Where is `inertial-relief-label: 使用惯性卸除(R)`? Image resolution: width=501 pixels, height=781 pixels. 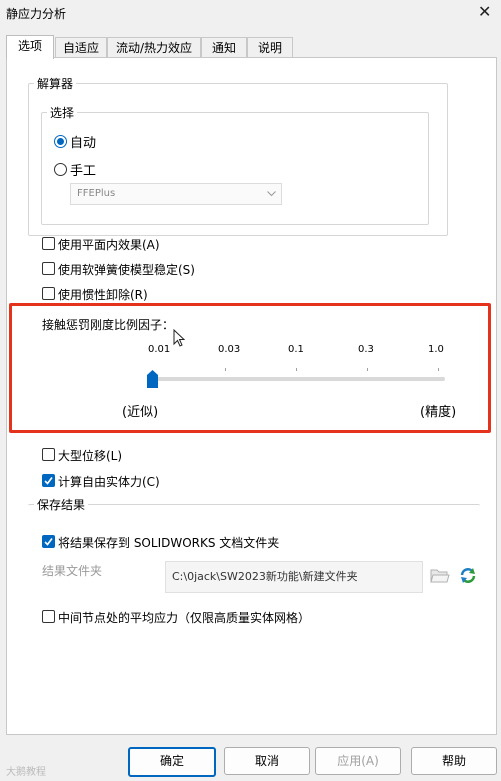
inertial-relief-label: 使用惯性卸除(R) is located at coordinates (103, 295).